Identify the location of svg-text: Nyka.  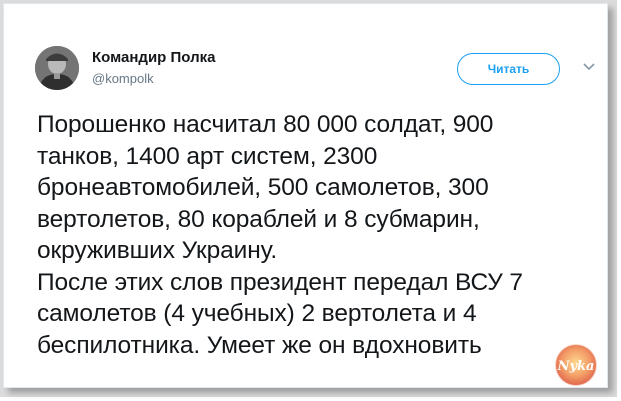
(576, 366).